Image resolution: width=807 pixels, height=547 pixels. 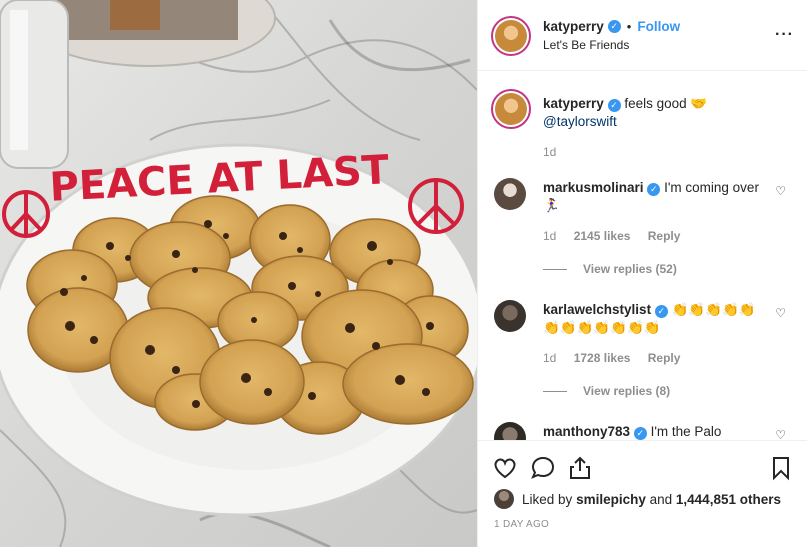 What do you see at coordinates (547, 499) in the screenshot?
I see `likes-prefix: Liked by` at bounding box center [547, 499].